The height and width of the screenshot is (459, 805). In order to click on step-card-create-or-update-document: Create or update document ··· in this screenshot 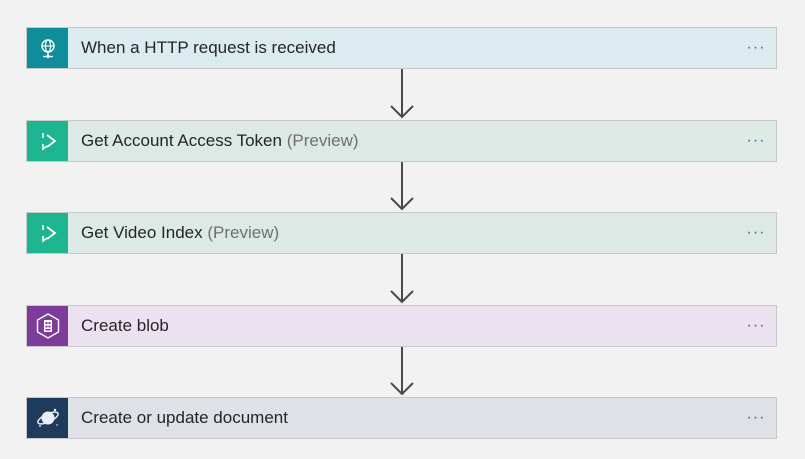, I will do `click(401, 418)`.